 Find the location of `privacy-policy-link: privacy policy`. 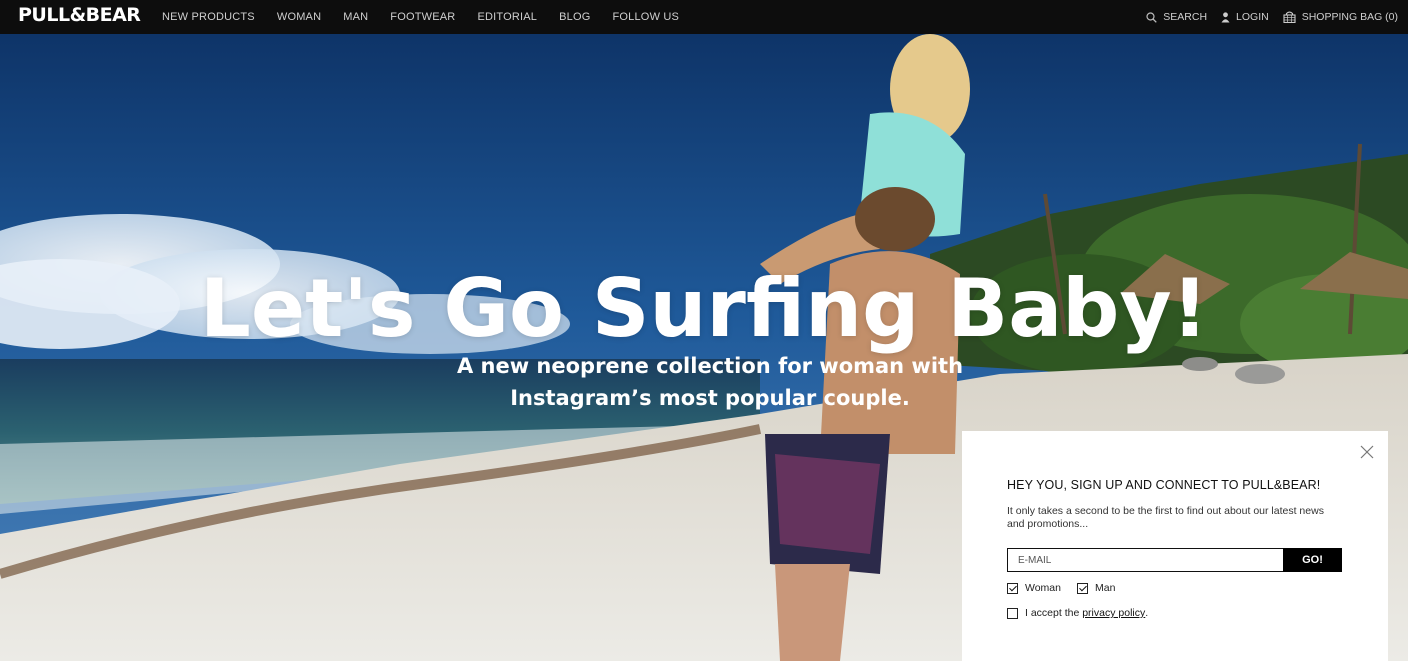

privacy-policy-link: privacy policy is located at coordinates (1113, 613).